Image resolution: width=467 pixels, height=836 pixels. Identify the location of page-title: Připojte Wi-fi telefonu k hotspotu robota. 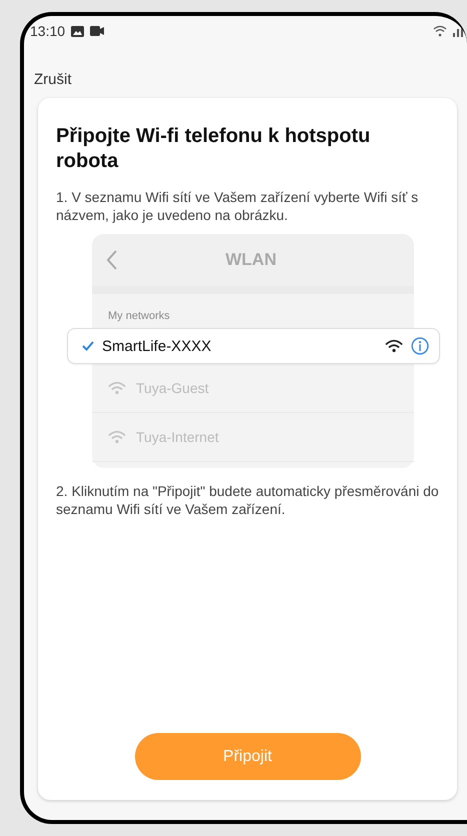
(214, 149).